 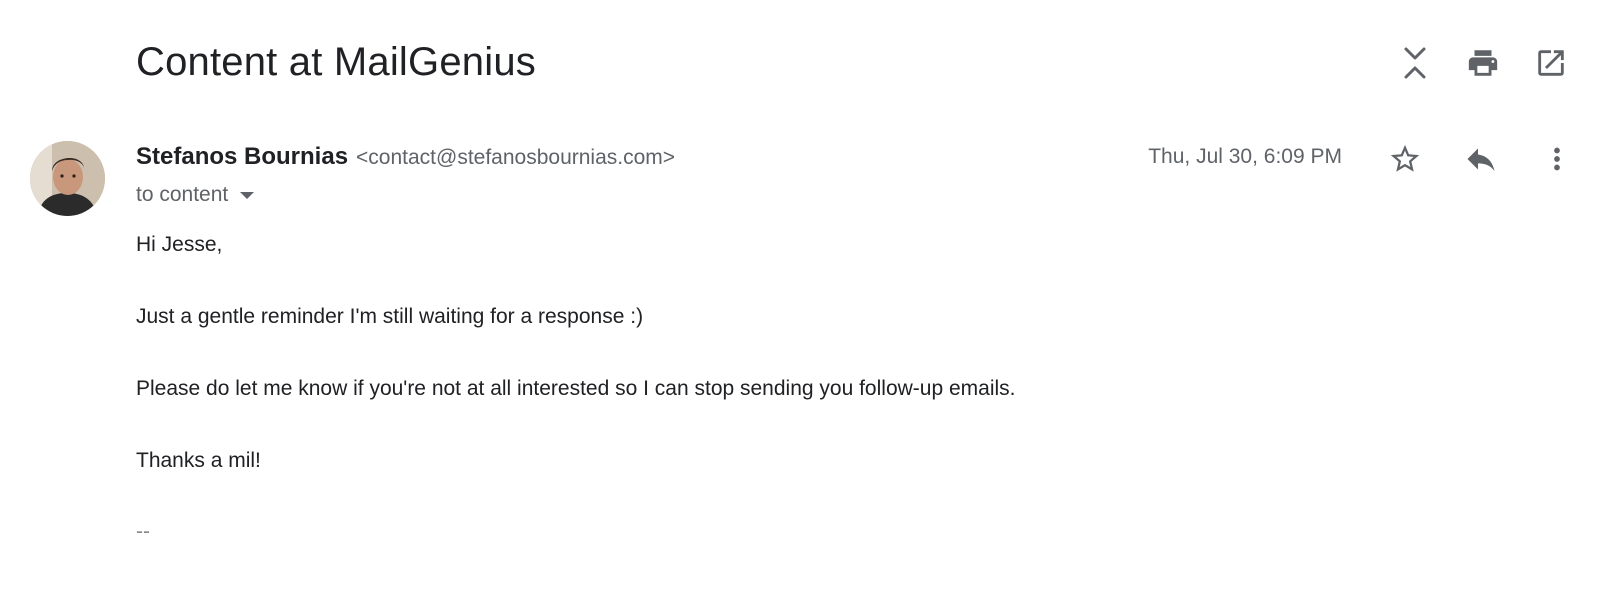 I want to click on star-button, so click(x=1405, y=159).